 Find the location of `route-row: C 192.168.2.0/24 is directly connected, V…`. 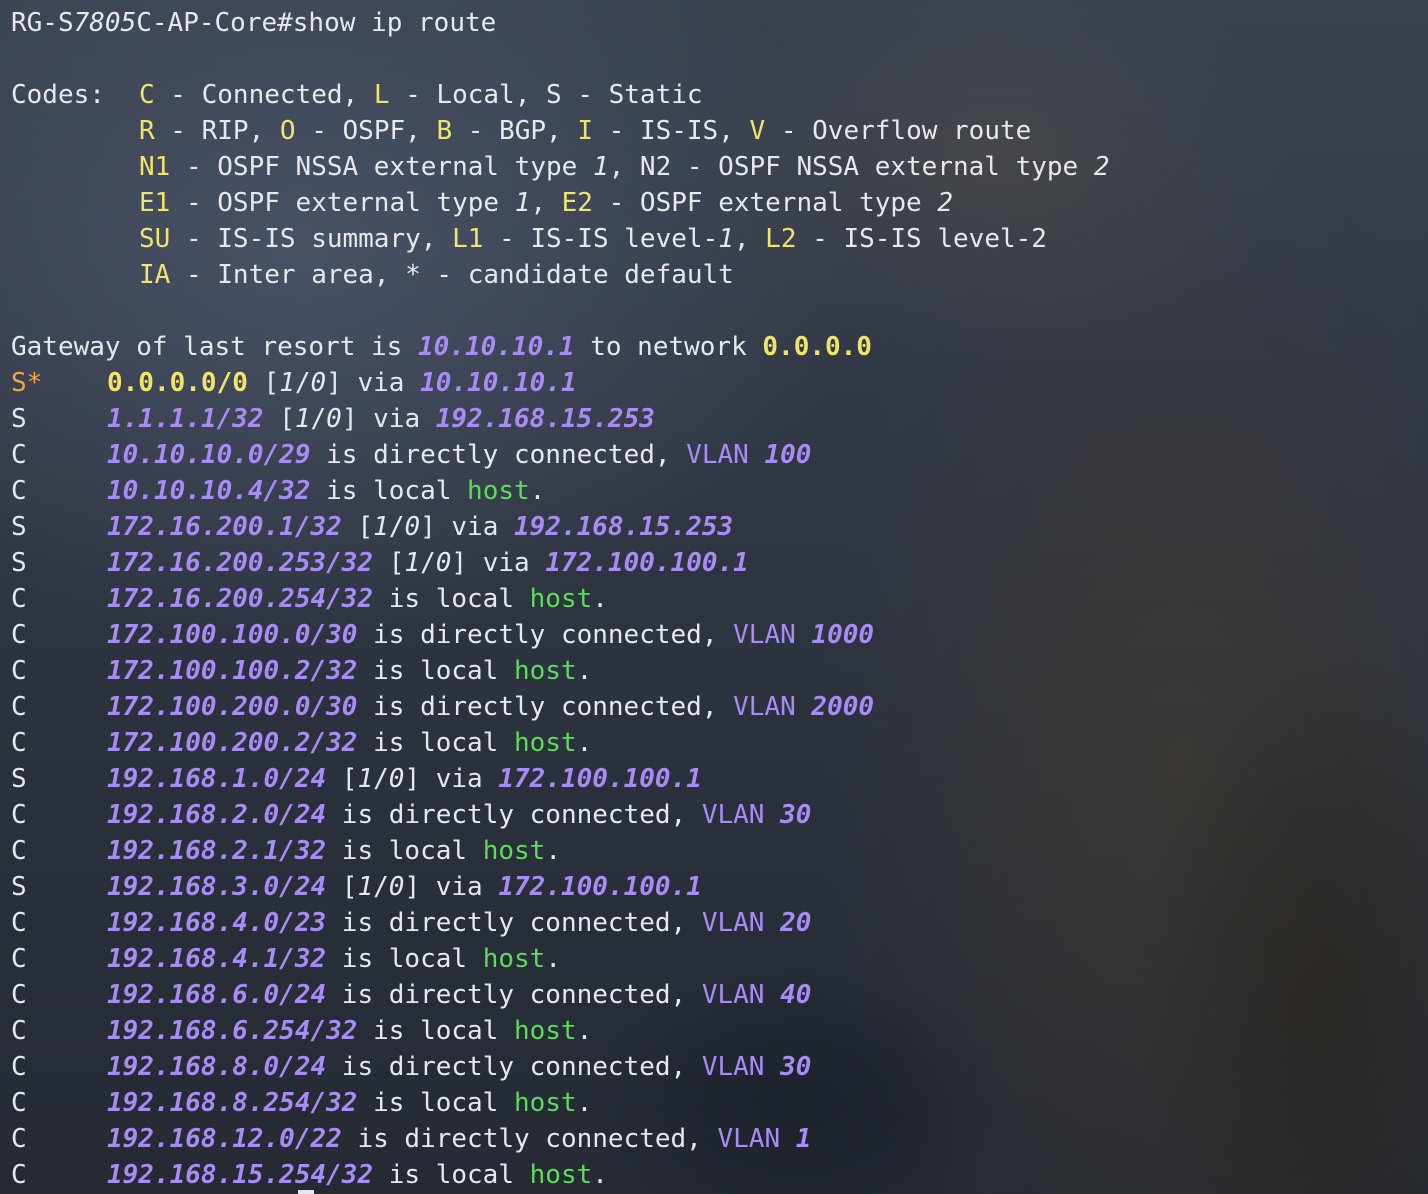

route-row: C 192.168.2.0/24 is directly connected, V… is located at coordinates (719, 815).